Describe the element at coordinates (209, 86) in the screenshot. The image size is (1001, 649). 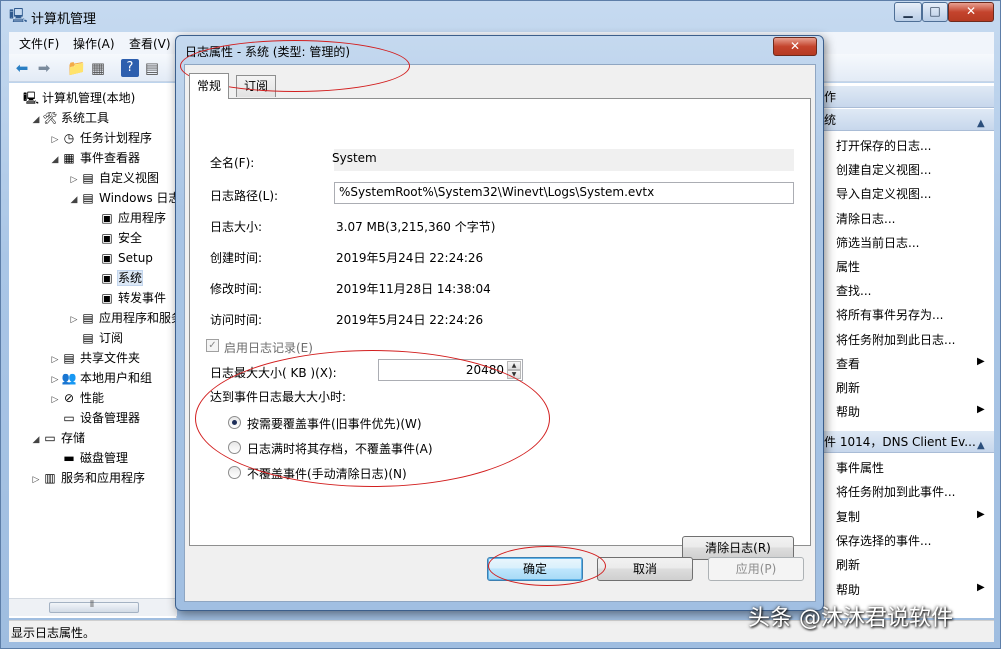
I see `tab-general: 常规` at that location.